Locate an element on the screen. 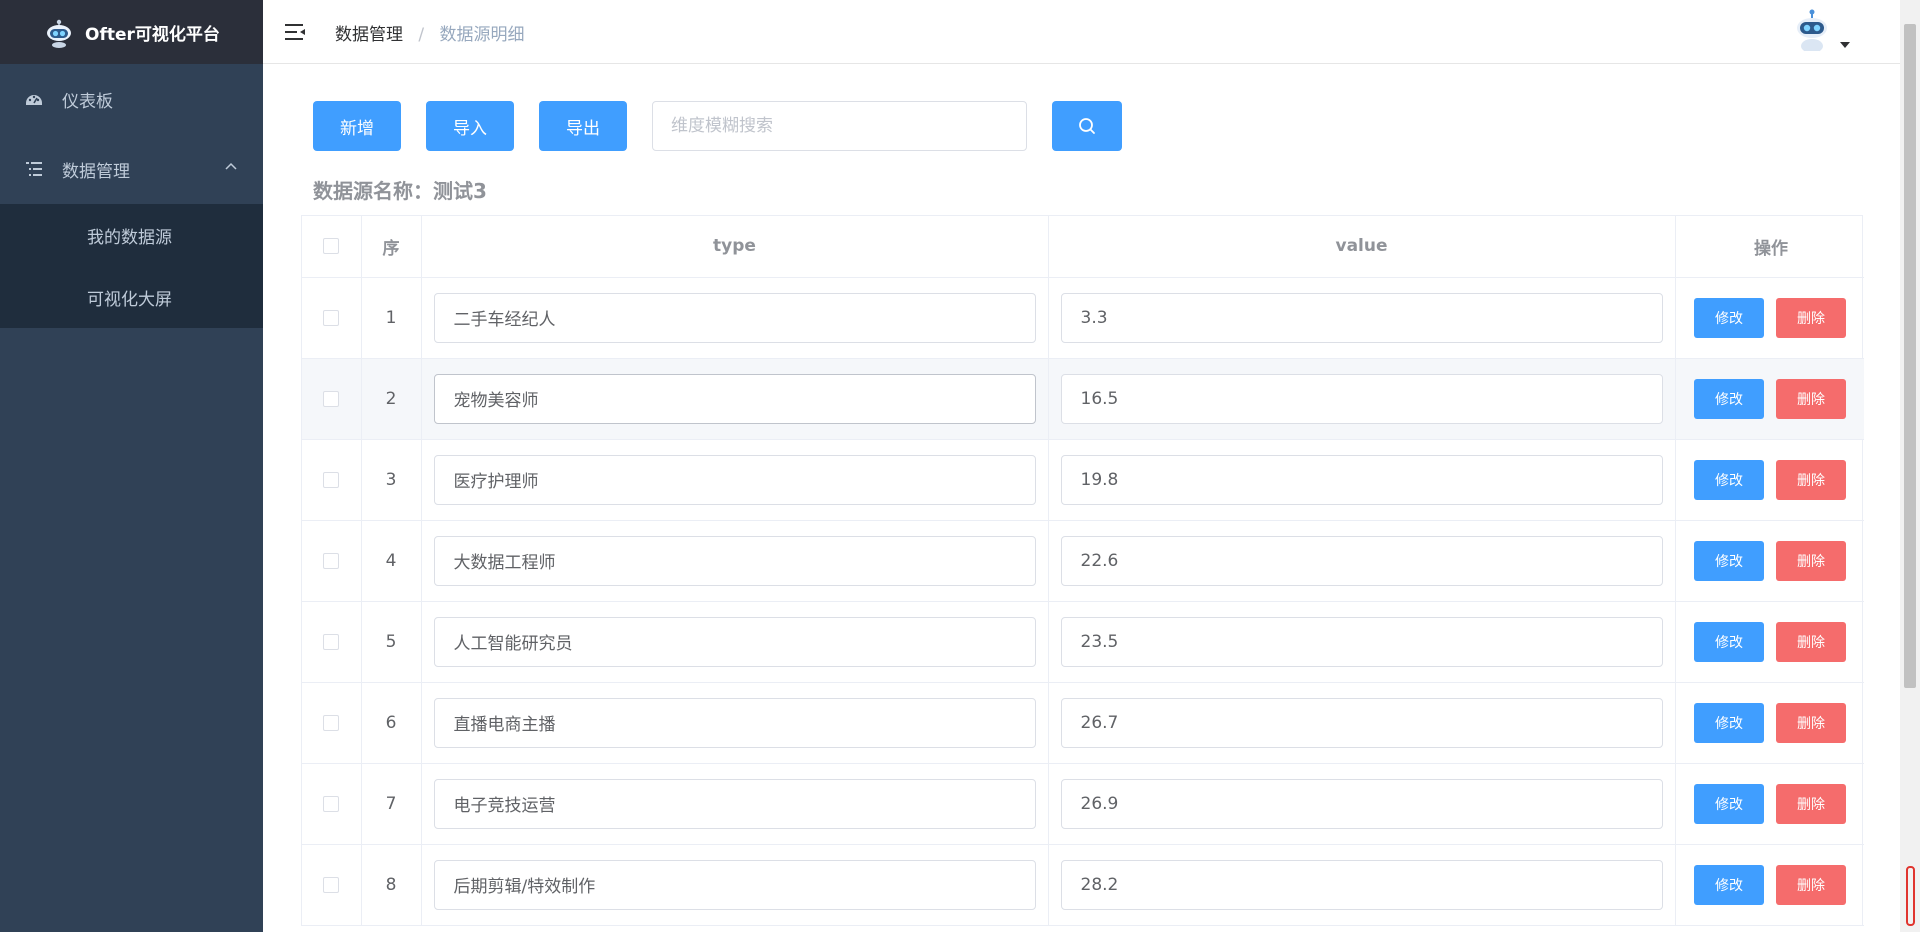 This screenshot has width=1920, height=932. table-header-row: 序 type value 操作 is located at coordinates (1083, 247).